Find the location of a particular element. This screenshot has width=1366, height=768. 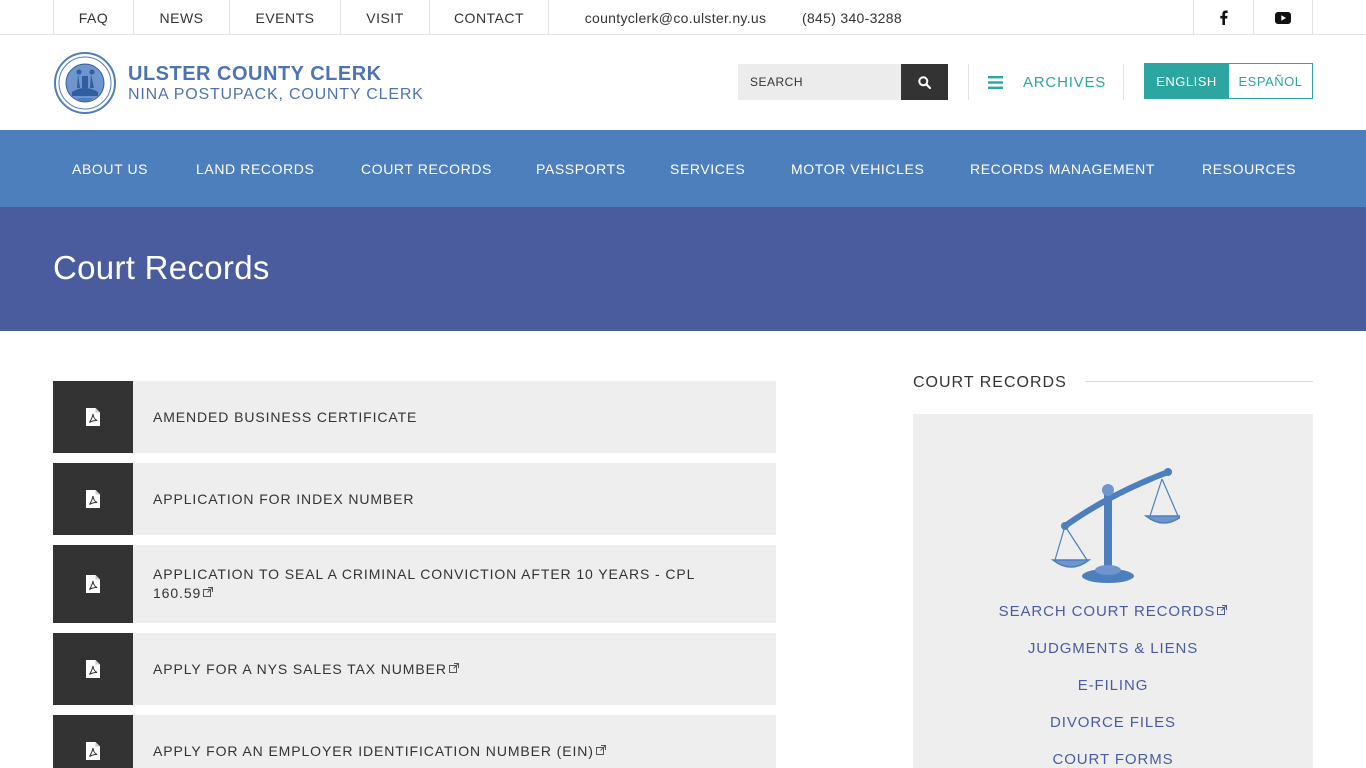

youtube-link is located at coordinates (1283, 17).